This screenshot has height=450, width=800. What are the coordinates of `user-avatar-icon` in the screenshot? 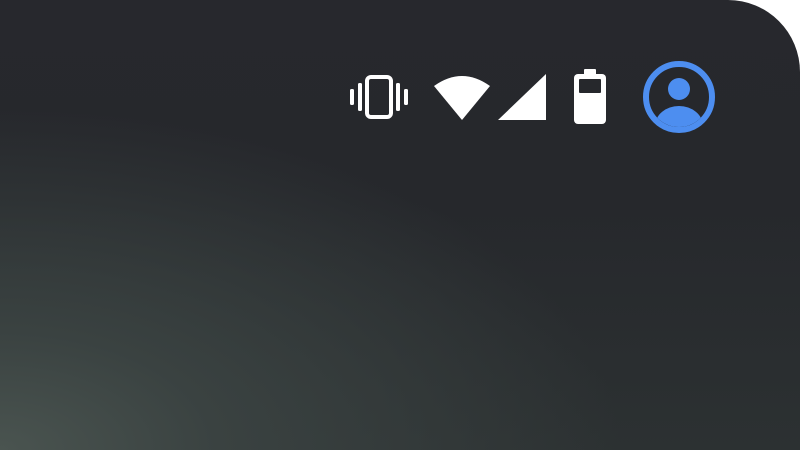 It's located at (679, 97).